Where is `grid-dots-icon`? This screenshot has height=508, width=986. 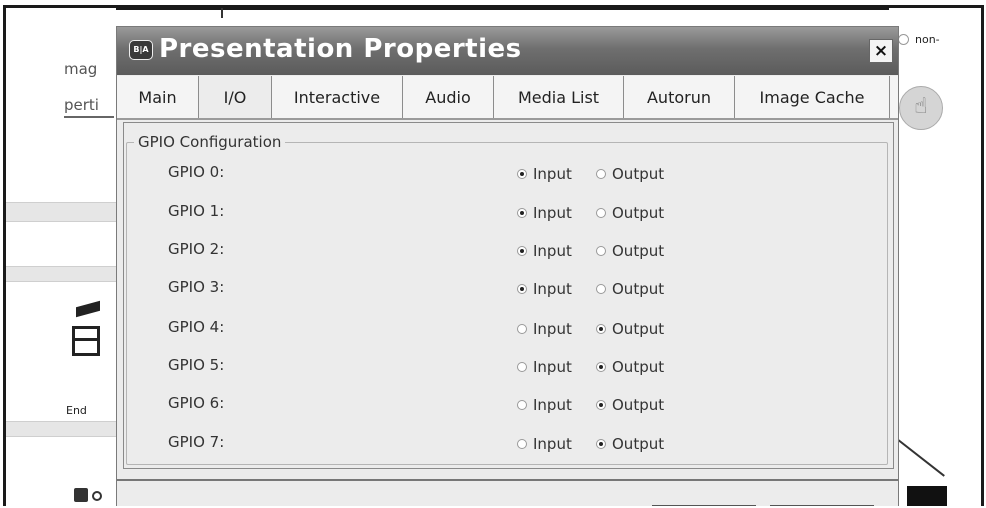 grid-dots-icon is located at coordinates (89, 495).